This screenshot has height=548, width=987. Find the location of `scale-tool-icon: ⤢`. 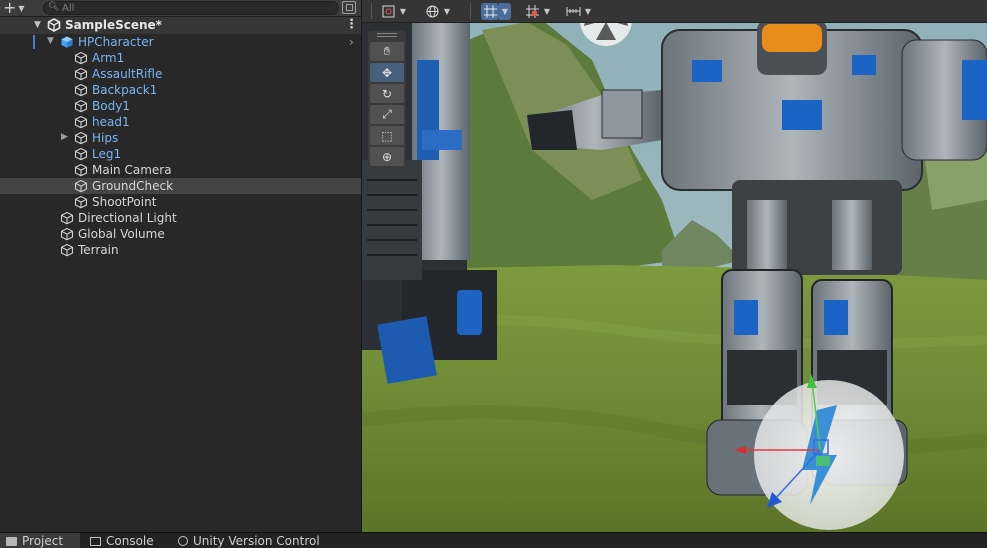

scale-tool-icon: ⤢ is located at coordinates (387, 114).